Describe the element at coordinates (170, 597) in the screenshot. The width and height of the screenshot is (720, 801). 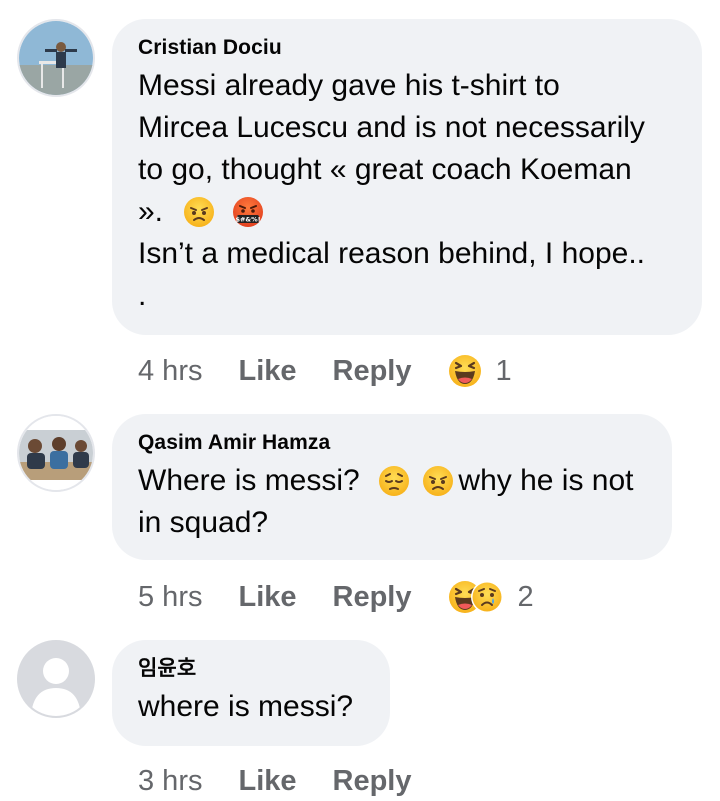
I see `comment-timestamp: 5 hrs` at that location.